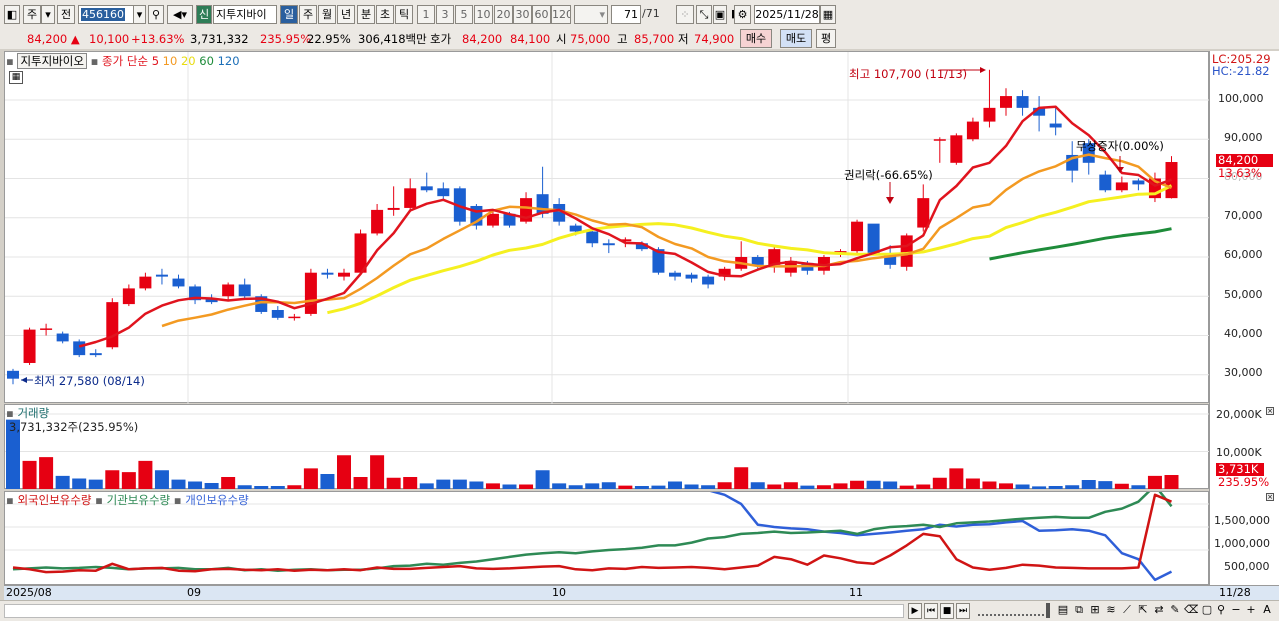 This screenshot has height=621, width=1279. I want to click on interval-5-button: 5, so click(464, 14).